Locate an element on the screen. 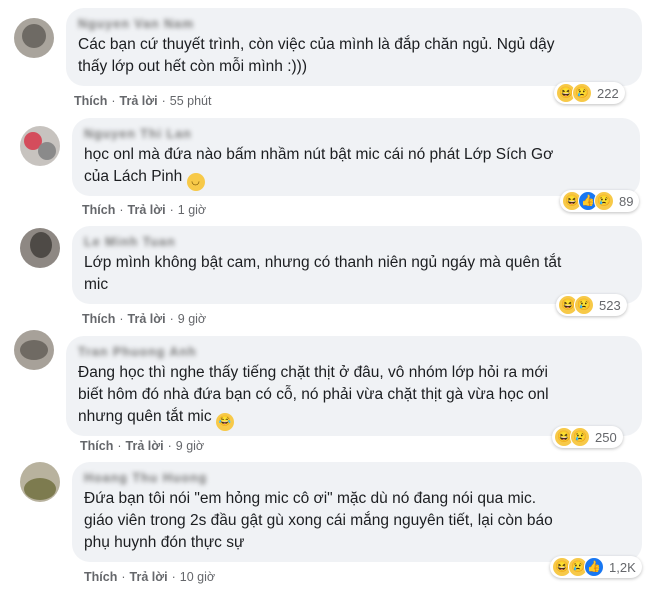  reaction-summary: 😆 😢 523 is located at coordinates (591, 305).